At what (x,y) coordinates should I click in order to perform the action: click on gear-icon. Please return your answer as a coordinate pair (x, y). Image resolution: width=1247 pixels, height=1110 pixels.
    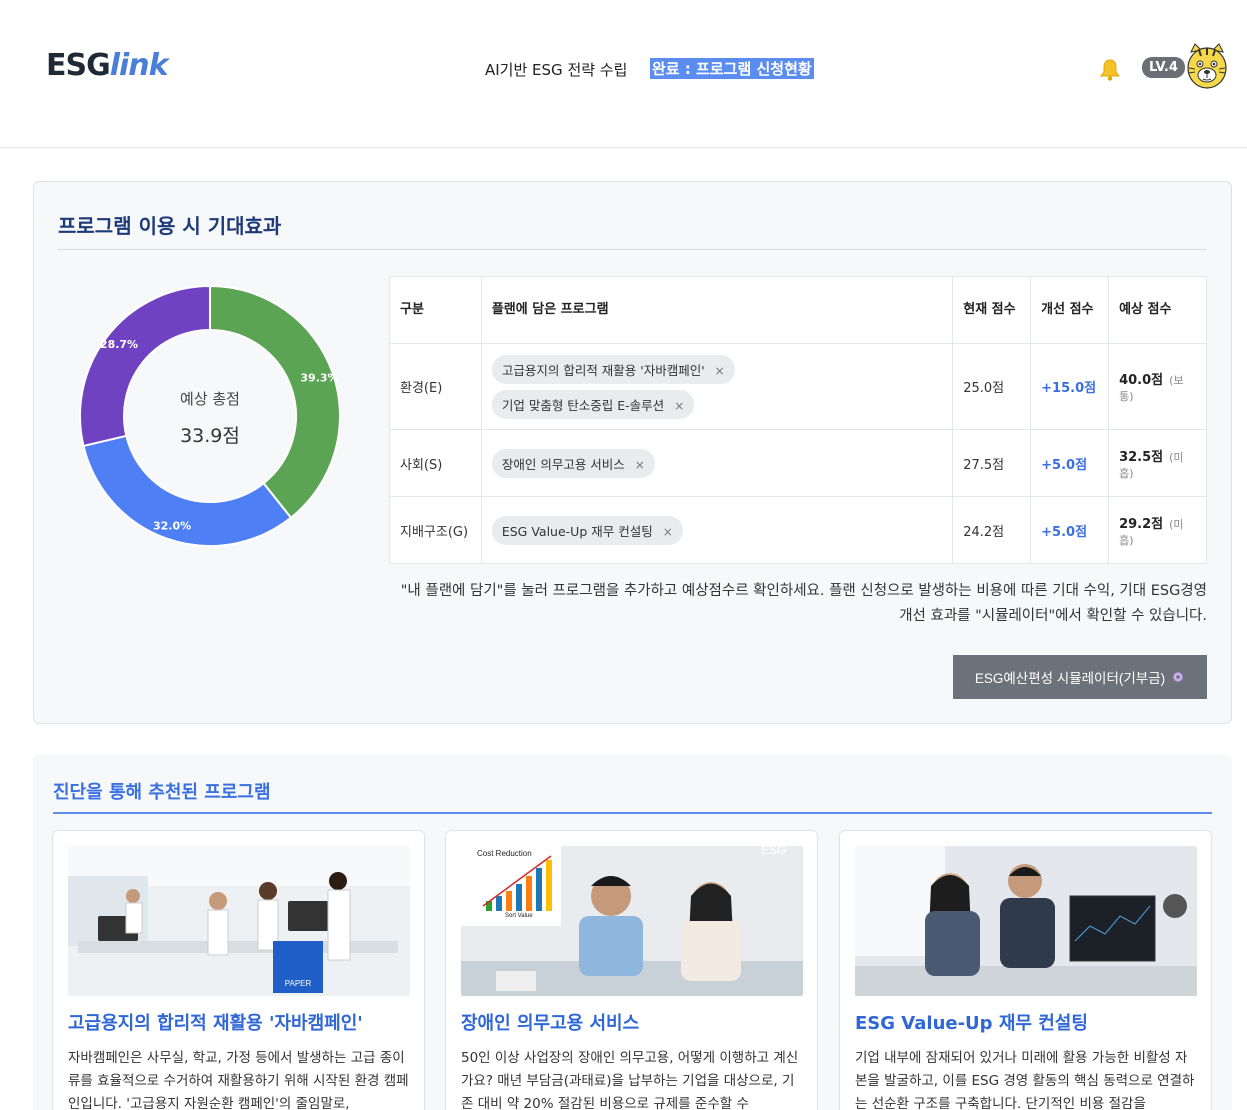
    Looking at the image, I should click on (1178, 677).